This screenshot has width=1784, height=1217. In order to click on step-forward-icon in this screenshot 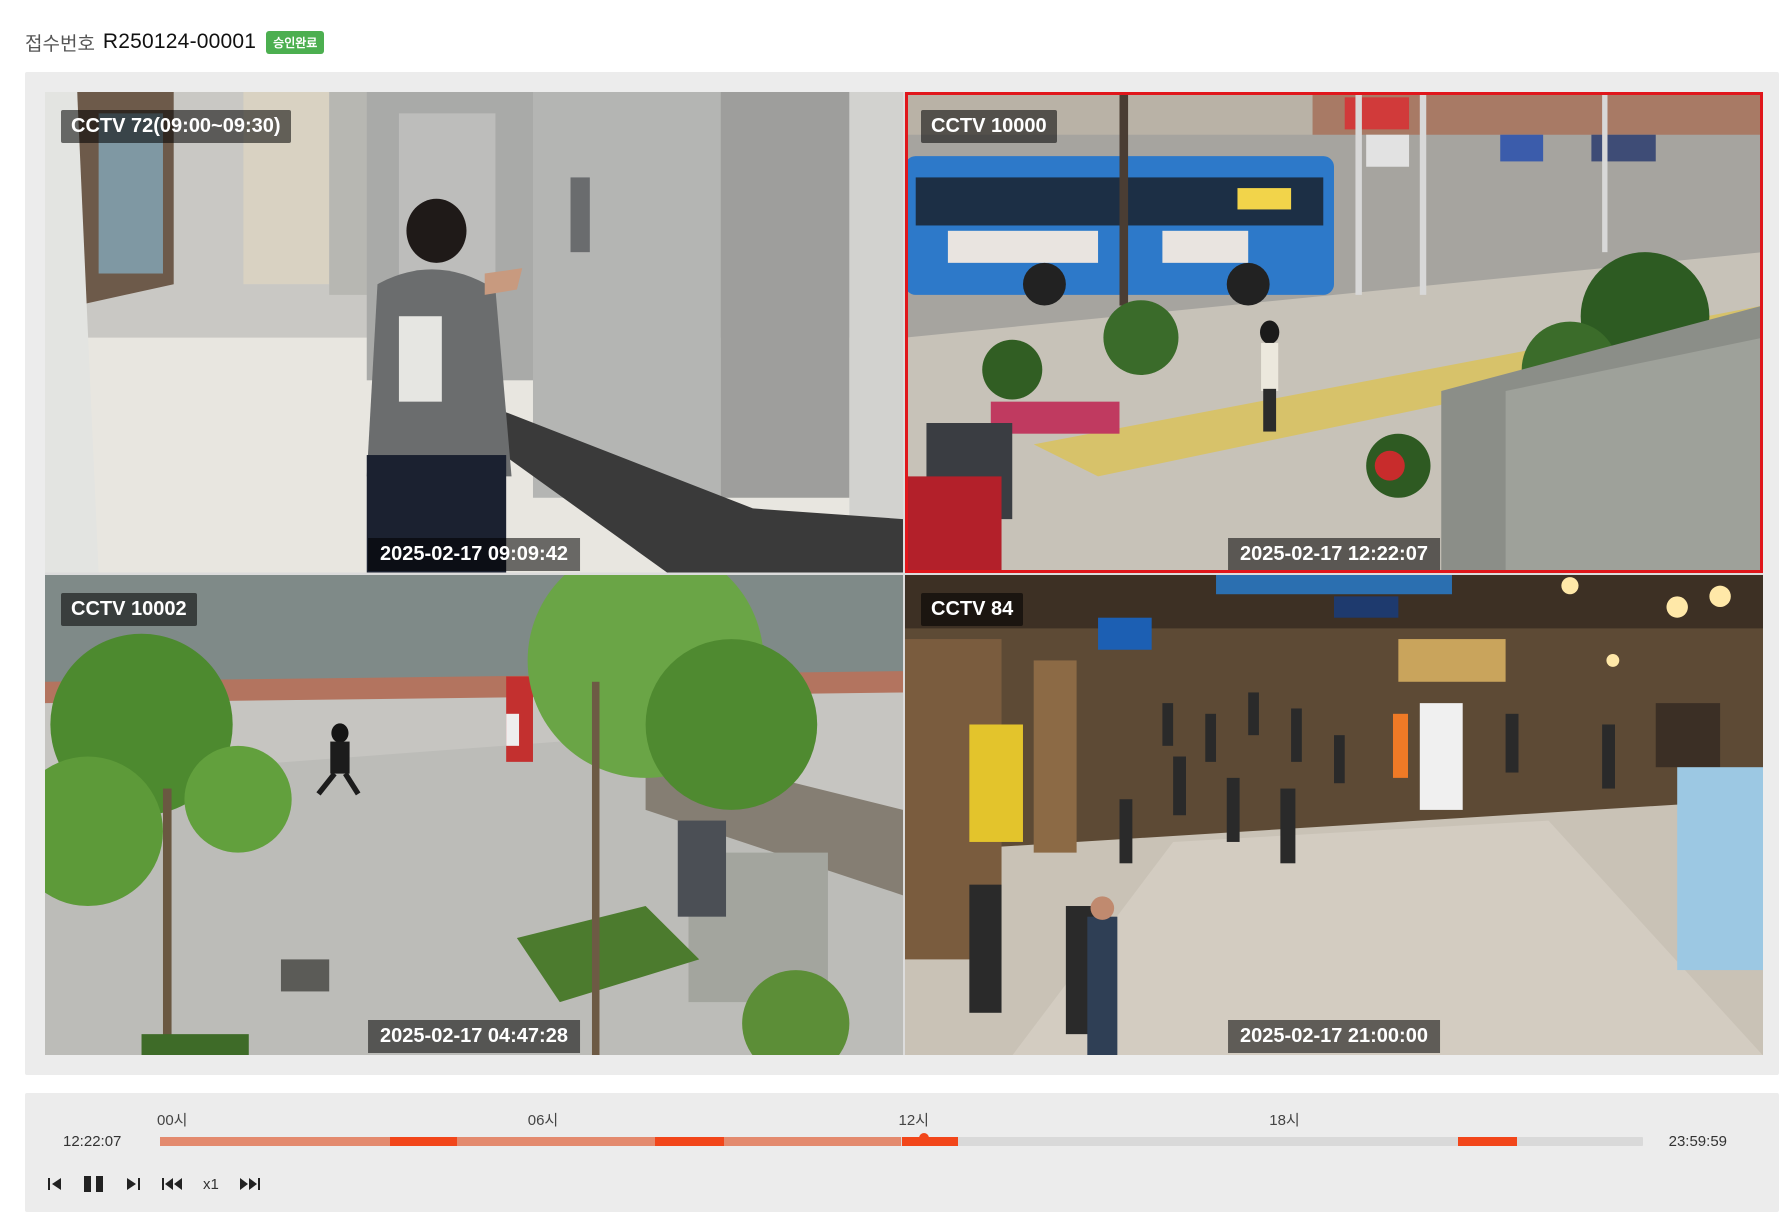, I will do `click(133, 1184)`.